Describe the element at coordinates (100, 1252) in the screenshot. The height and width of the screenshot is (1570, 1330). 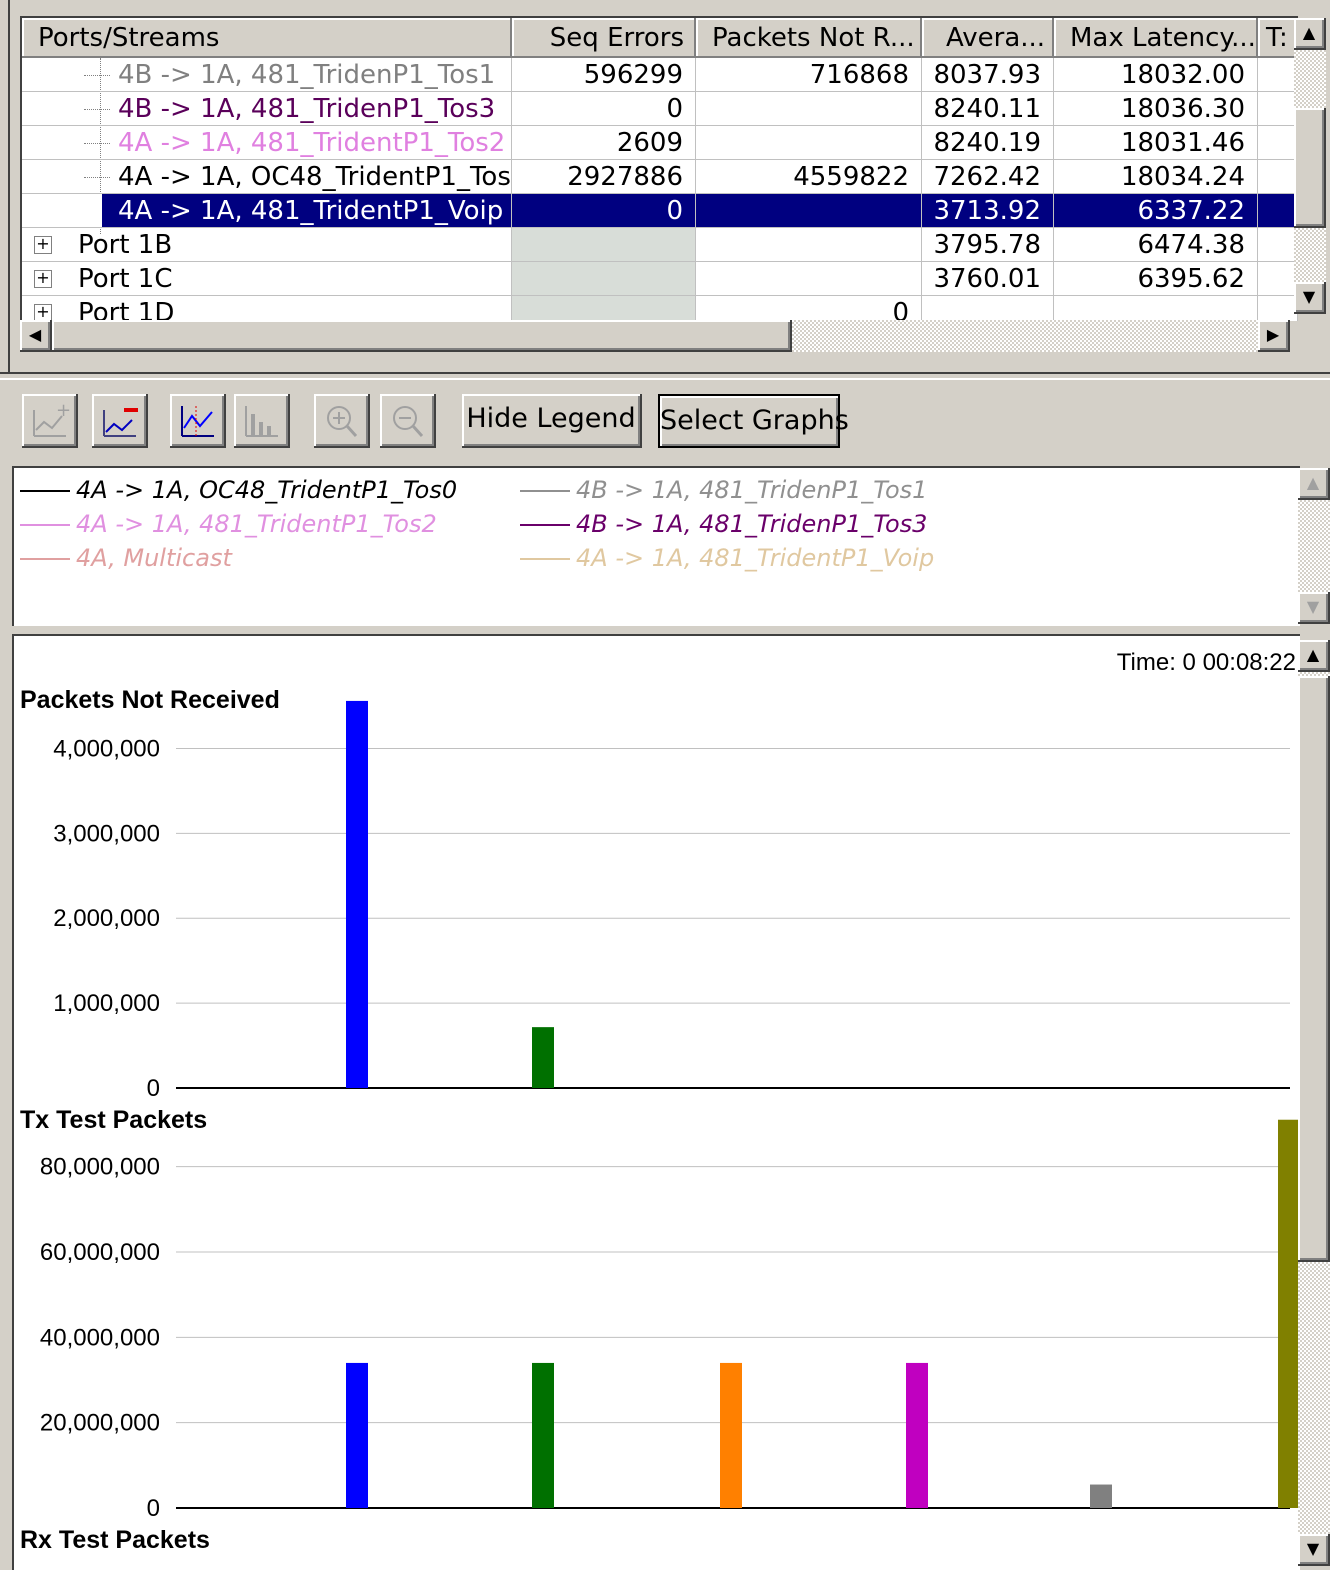
I see `y-tick-label: 60,000,000` at that location.